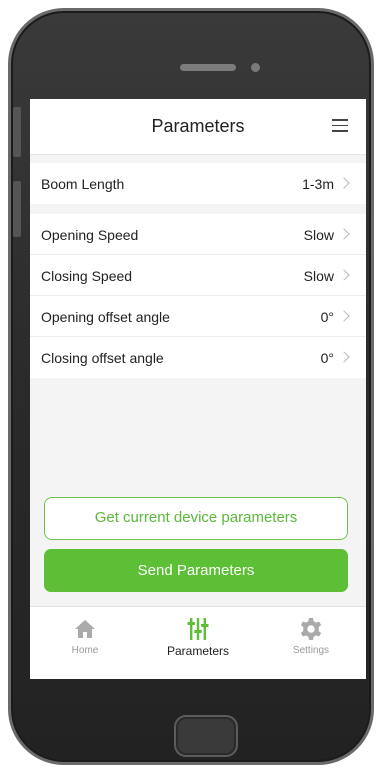 This screenshot has width=382, height=771. I want to click on nav-bar: Parameters, so click(198, 127).